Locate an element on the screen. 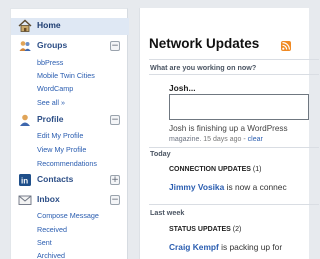  contact-name-link: Craig Kempf is located at coordinates (194, 247).